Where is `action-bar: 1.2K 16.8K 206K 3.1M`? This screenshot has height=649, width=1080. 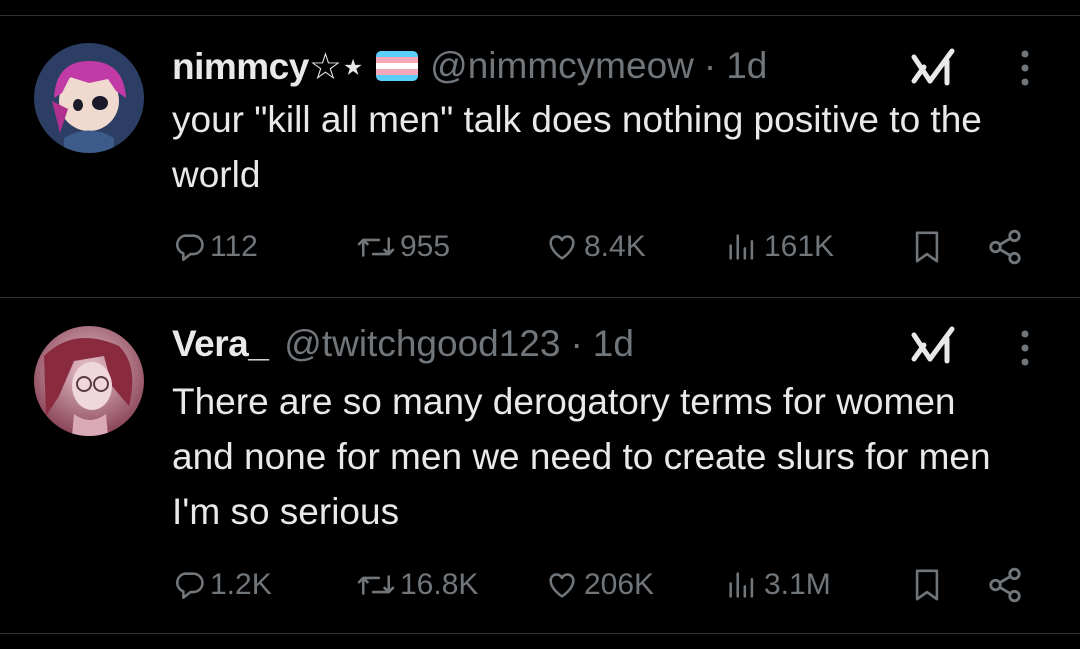 action-bar: 1.2K 16.8K 206K 3.1M is located at coordinates (602, 585).